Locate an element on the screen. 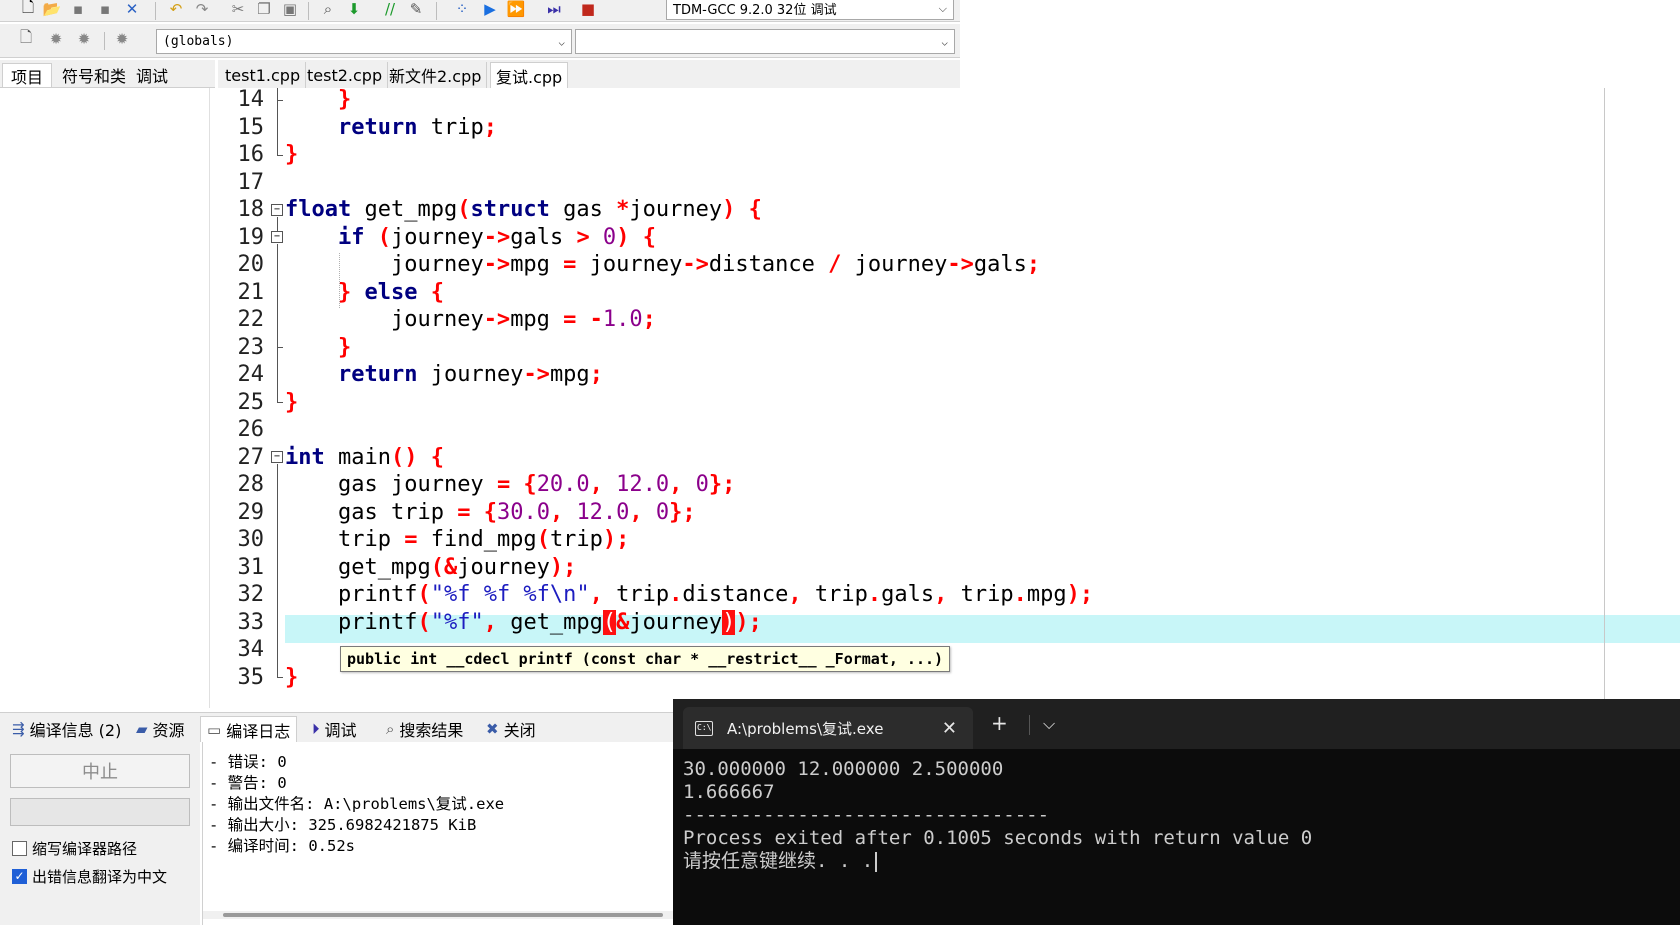 This screenshot has width=1680, height=925. close-icon: ✕ is located at coordinates (949, 728).